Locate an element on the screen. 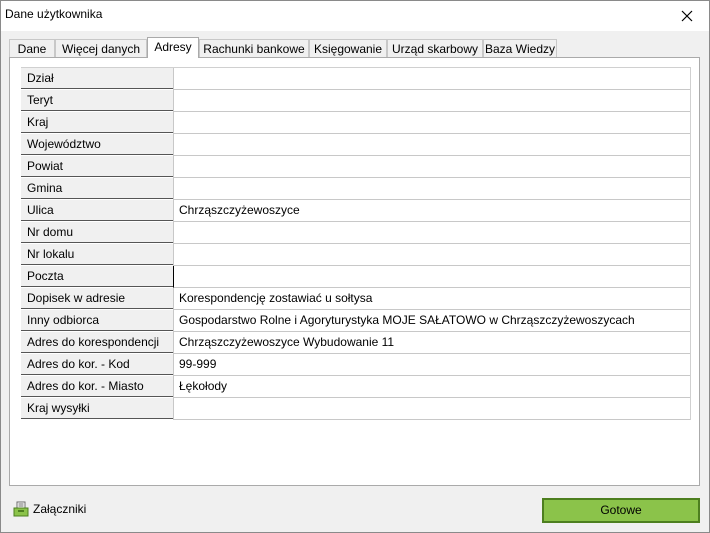  tab-rachunki-bankowe: Rachunki bankowe is located at coordinates (254, 48).